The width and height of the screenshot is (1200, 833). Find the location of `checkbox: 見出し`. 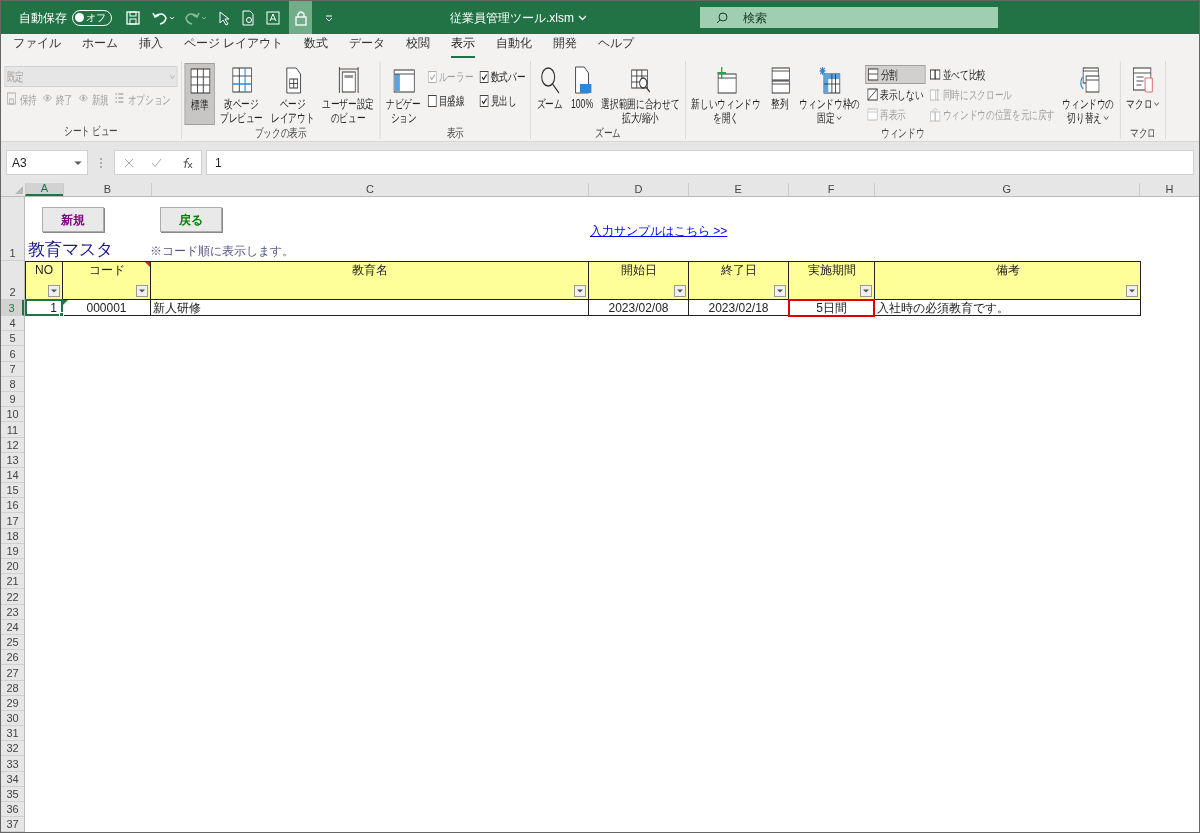

checkbox: 見出し is located at coordinates (502, 100).